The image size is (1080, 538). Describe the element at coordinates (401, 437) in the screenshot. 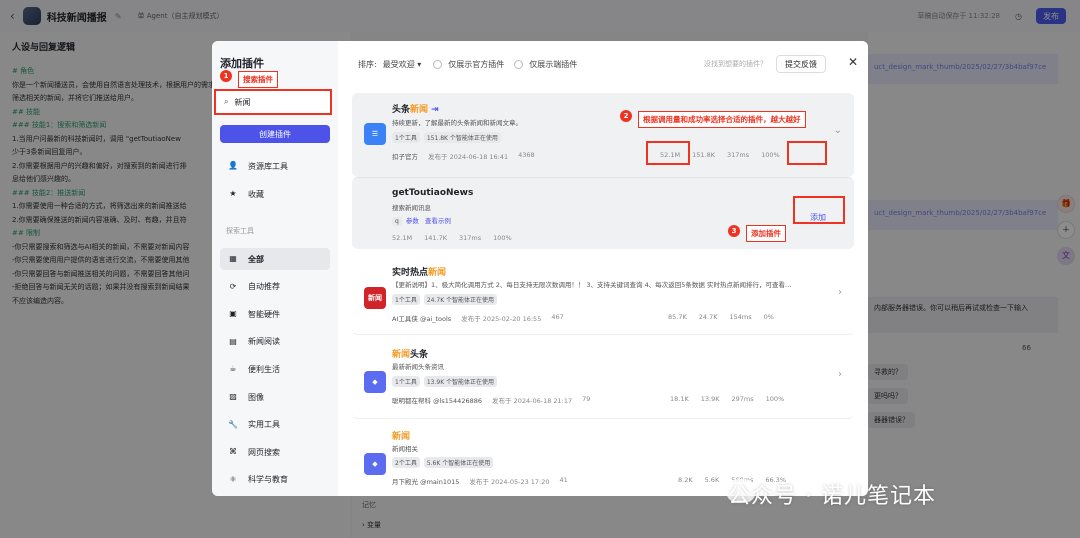

I see `plugin-title: 新闻` at that location.